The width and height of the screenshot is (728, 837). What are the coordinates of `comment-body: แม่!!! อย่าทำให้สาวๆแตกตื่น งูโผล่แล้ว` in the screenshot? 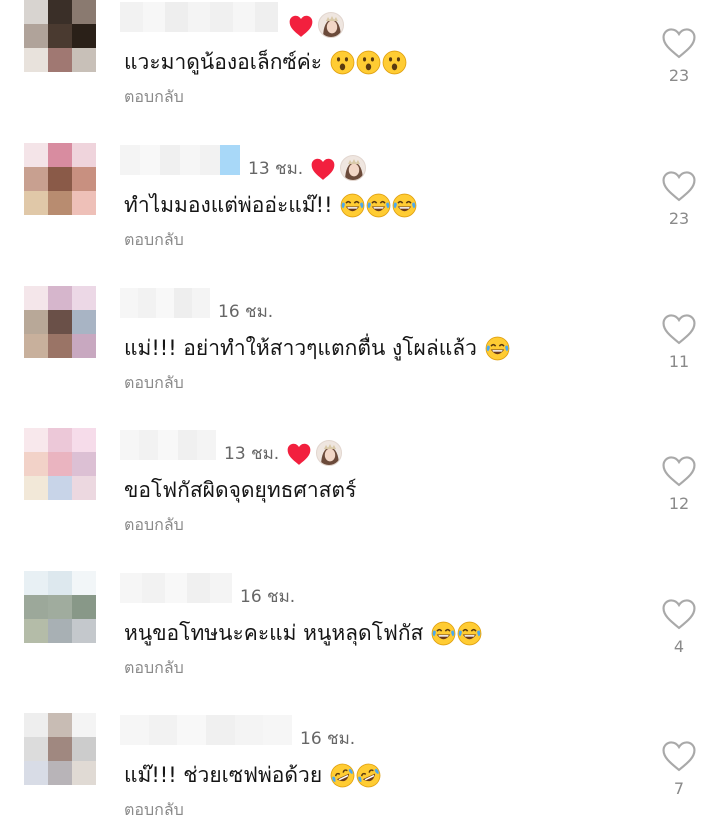 It's located at (300, 348).